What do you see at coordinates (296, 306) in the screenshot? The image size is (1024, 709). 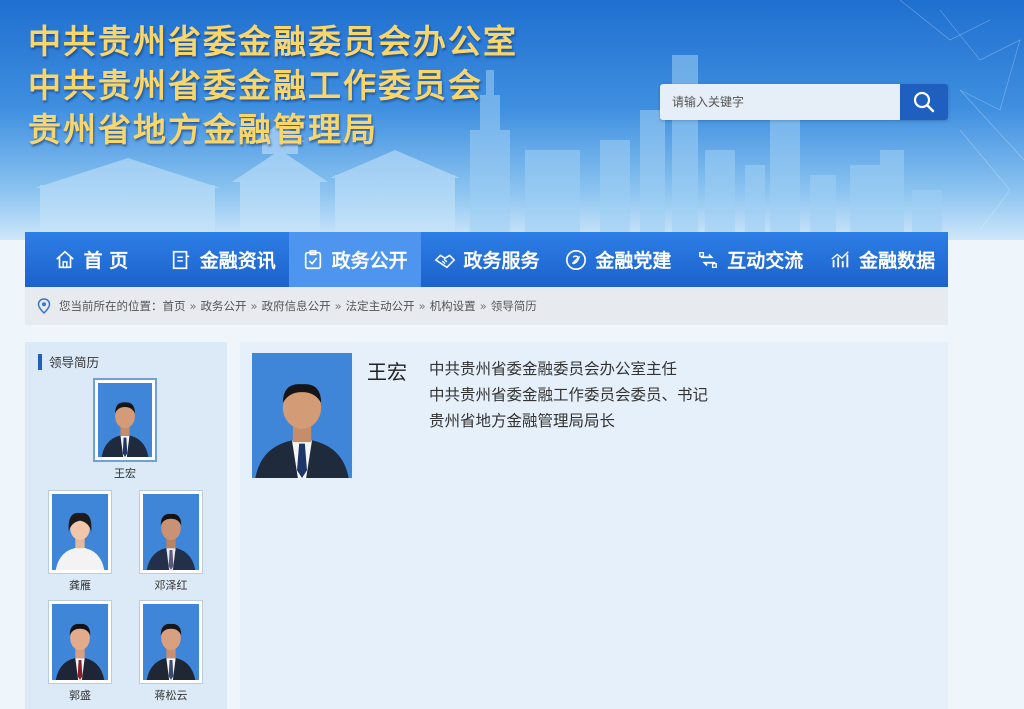 I see `breadcrumb-item-info-disclosure: 政府信息公开` at bounding box center [296, 306].